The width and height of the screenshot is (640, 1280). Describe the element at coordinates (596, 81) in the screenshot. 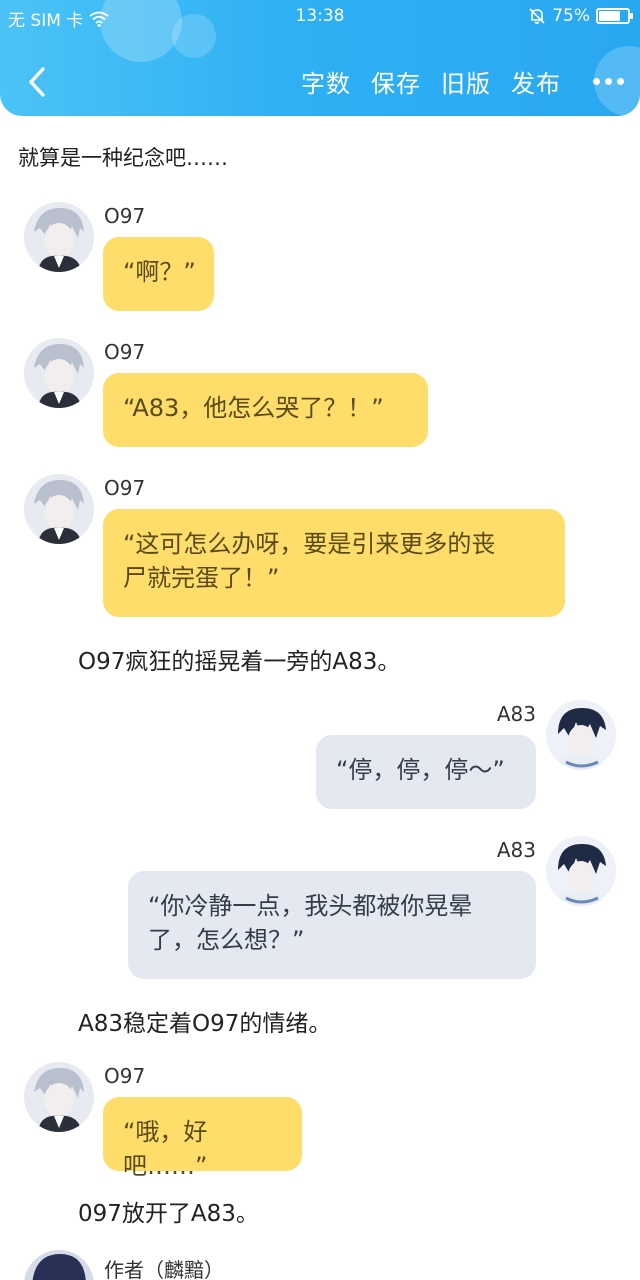

I see `more-dots-icon` at that location.